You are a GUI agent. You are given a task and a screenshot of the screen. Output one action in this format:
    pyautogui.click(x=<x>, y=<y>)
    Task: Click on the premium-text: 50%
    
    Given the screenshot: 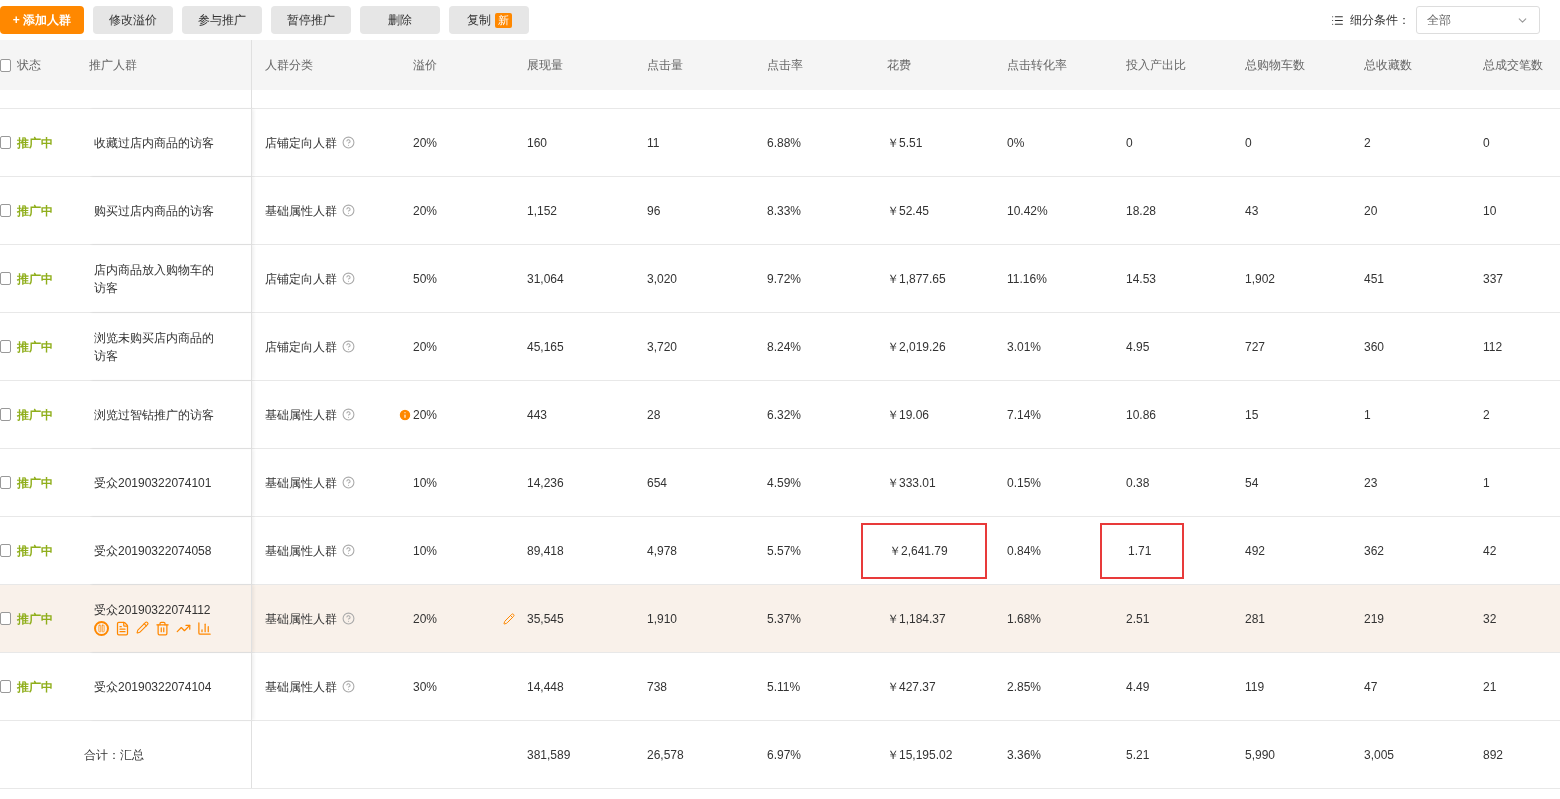 What is the action you would take?
    pyautogui.click(x=425, y=279)
    